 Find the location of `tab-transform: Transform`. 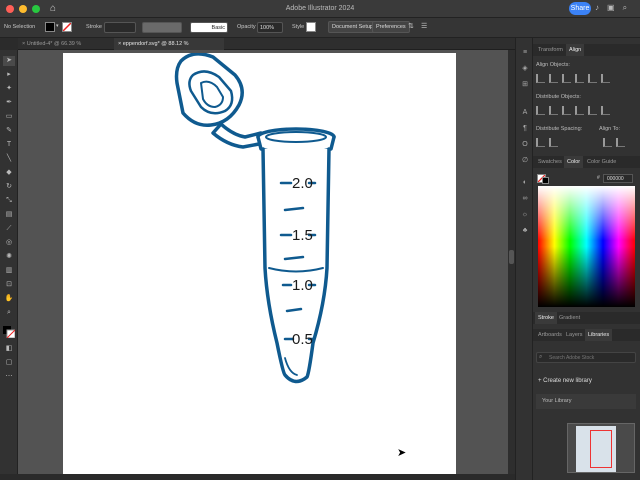

tab-transform: Transform is located at coordinates (550, 50).